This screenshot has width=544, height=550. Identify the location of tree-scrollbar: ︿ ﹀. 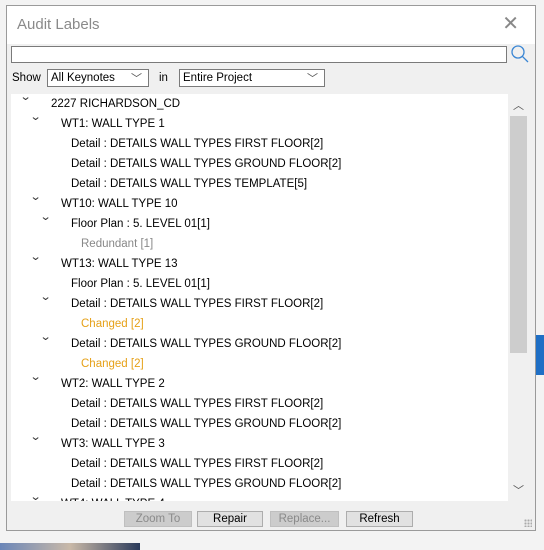
(518, 297).